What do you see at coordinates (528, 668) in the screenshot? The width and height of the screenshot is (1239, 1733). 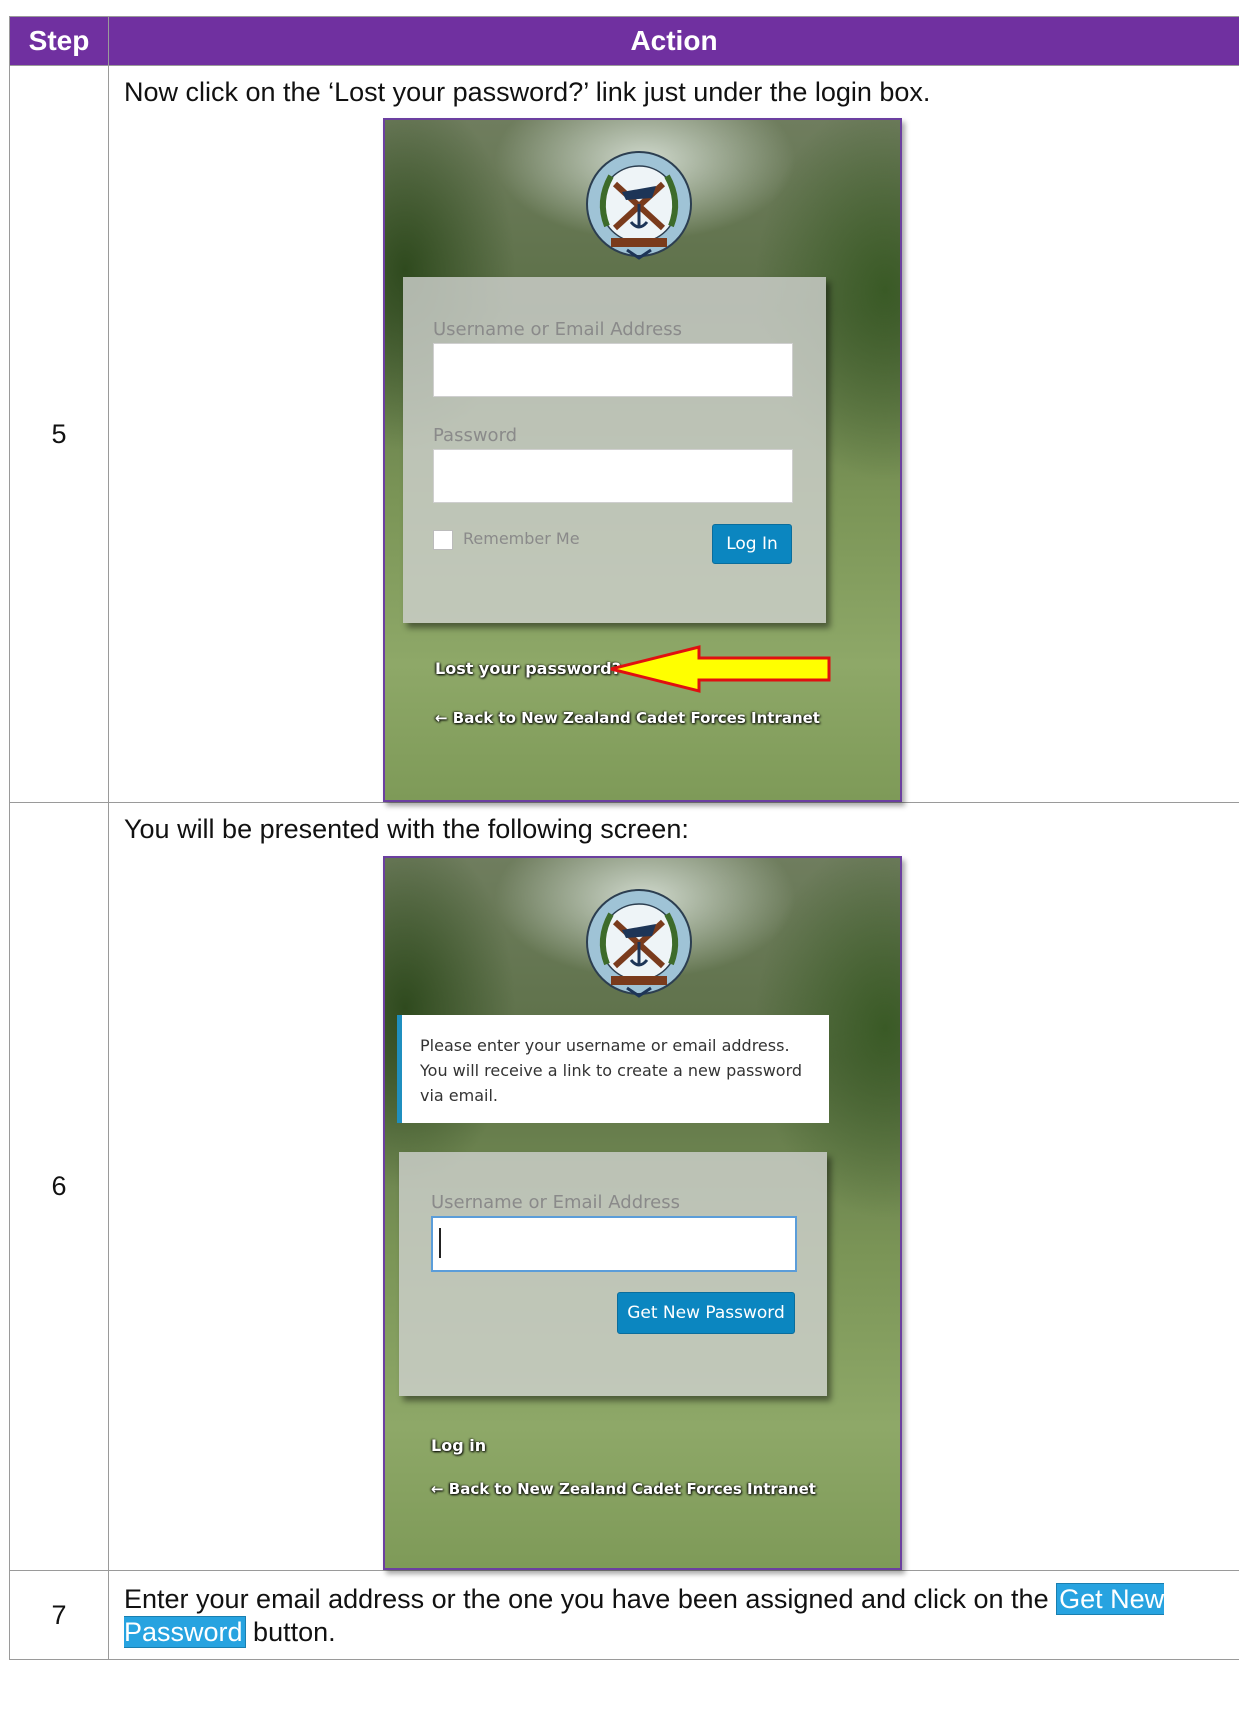 I see `lost-password-link: Lost your password?` at bounding box center [528, 668].